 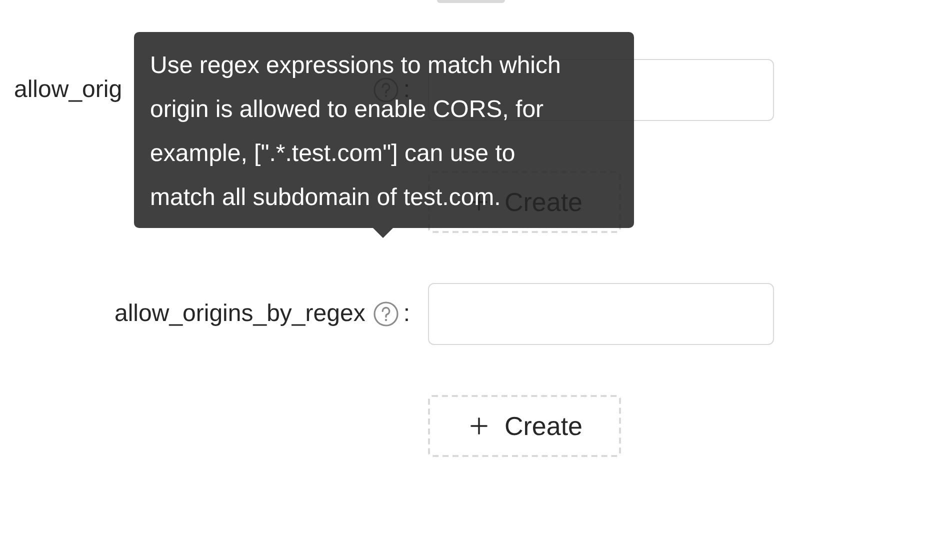 I want to click on input-field, so click(x=601, y=314).